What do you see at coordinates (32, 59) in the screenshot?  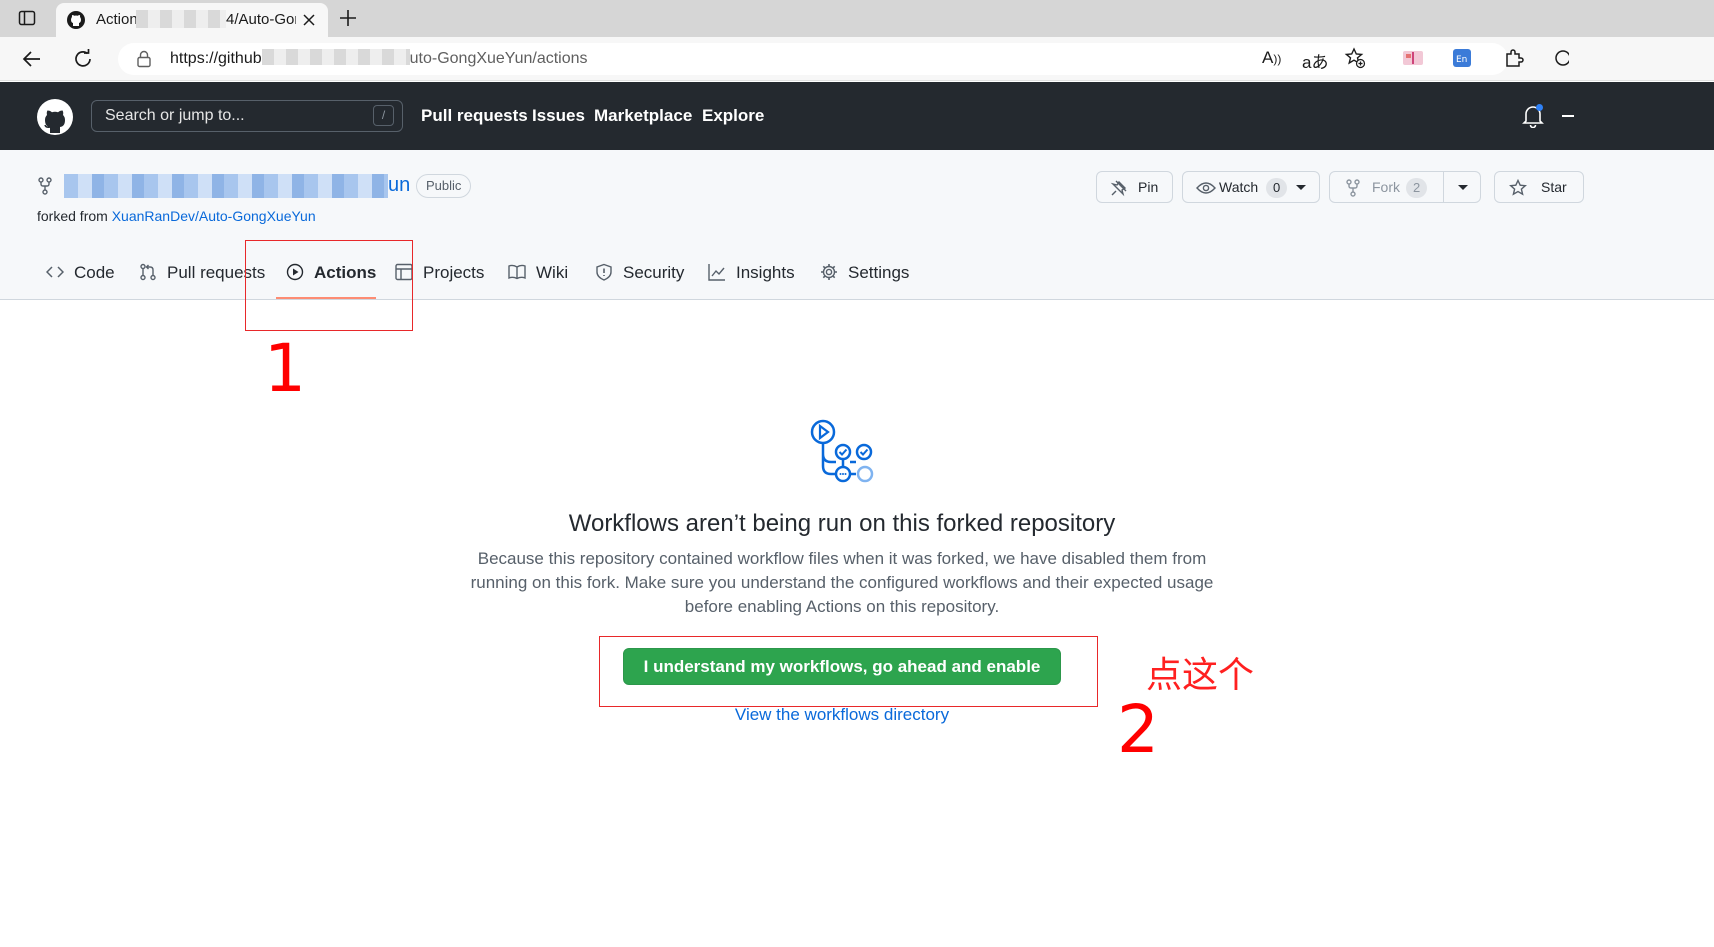 I see `back-arrow-icon` at bounding box center [32, 59].